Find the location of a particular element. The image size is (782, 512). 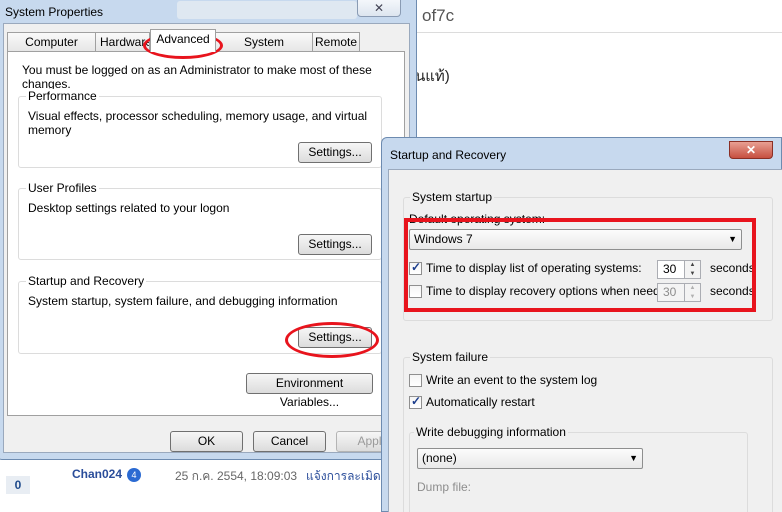

group-title: System failure is located at coordinates (450, 357).